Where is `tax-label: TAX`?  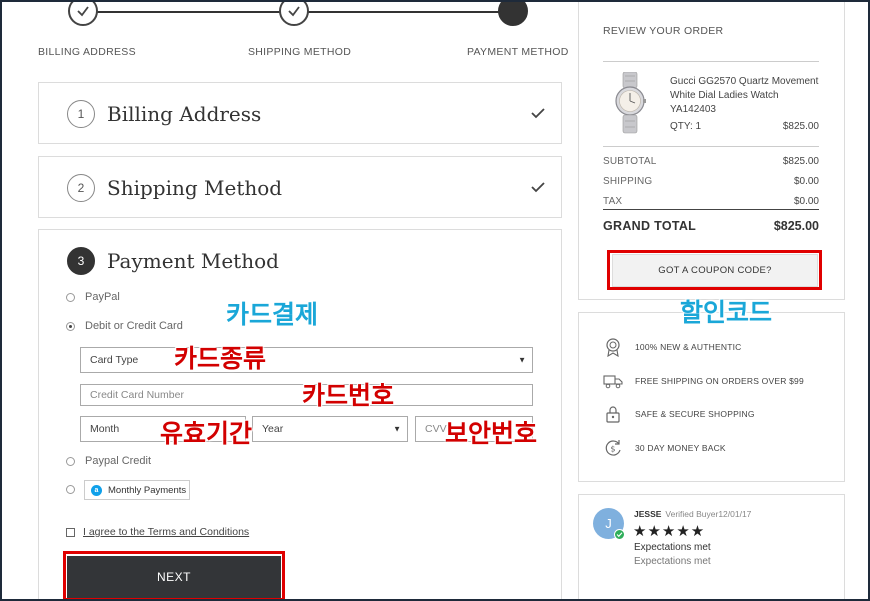
tax-label: TAX is located at coordinates (613, 201).